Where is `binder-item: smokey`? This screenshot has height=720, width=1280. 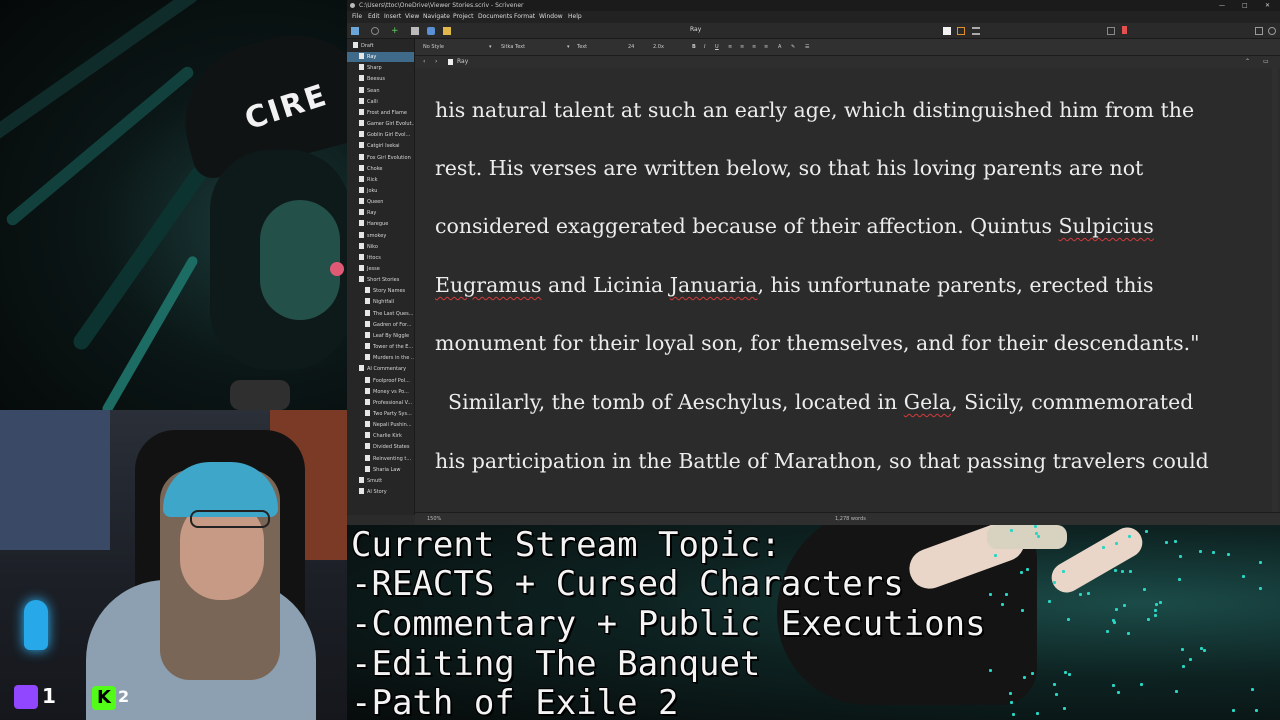
binder-item: smokey is located at coordinates (380, 236).